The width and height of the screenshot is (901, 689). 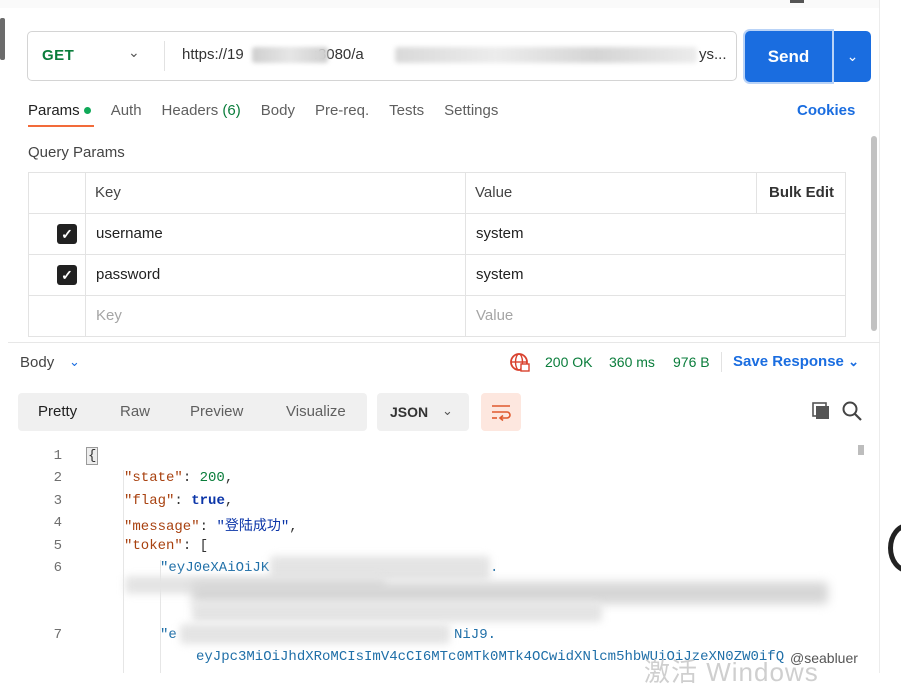 What do you see at coordinates (54, 110) in the screenshot?
I see `tab-params-label: Params` at bounding box center [54, 110].